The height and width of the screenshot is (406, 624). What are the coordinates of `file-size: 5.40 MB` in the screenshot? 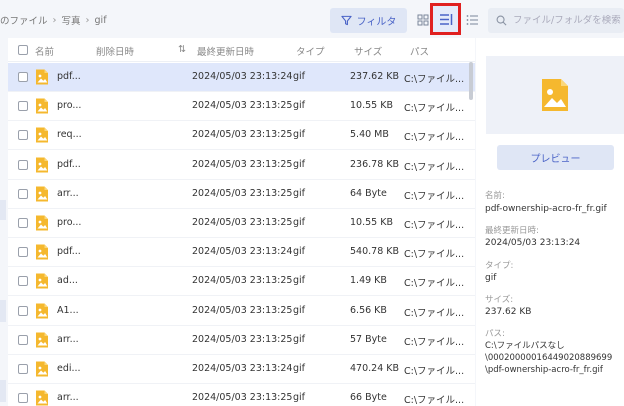 It's located at (369, 135).